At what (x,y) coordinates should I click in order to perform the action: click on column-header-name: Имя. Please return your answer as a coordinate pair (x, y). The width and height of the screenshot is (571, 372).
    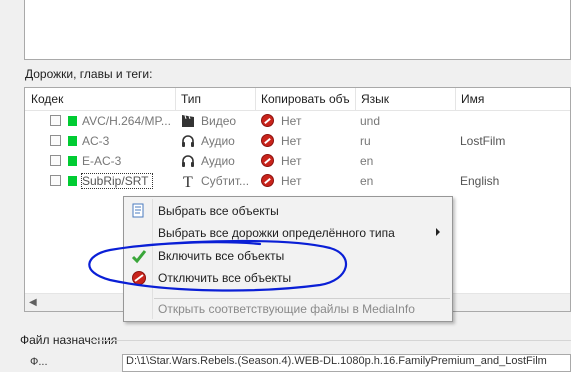
    Looking at the image, I should click on (511, 99).